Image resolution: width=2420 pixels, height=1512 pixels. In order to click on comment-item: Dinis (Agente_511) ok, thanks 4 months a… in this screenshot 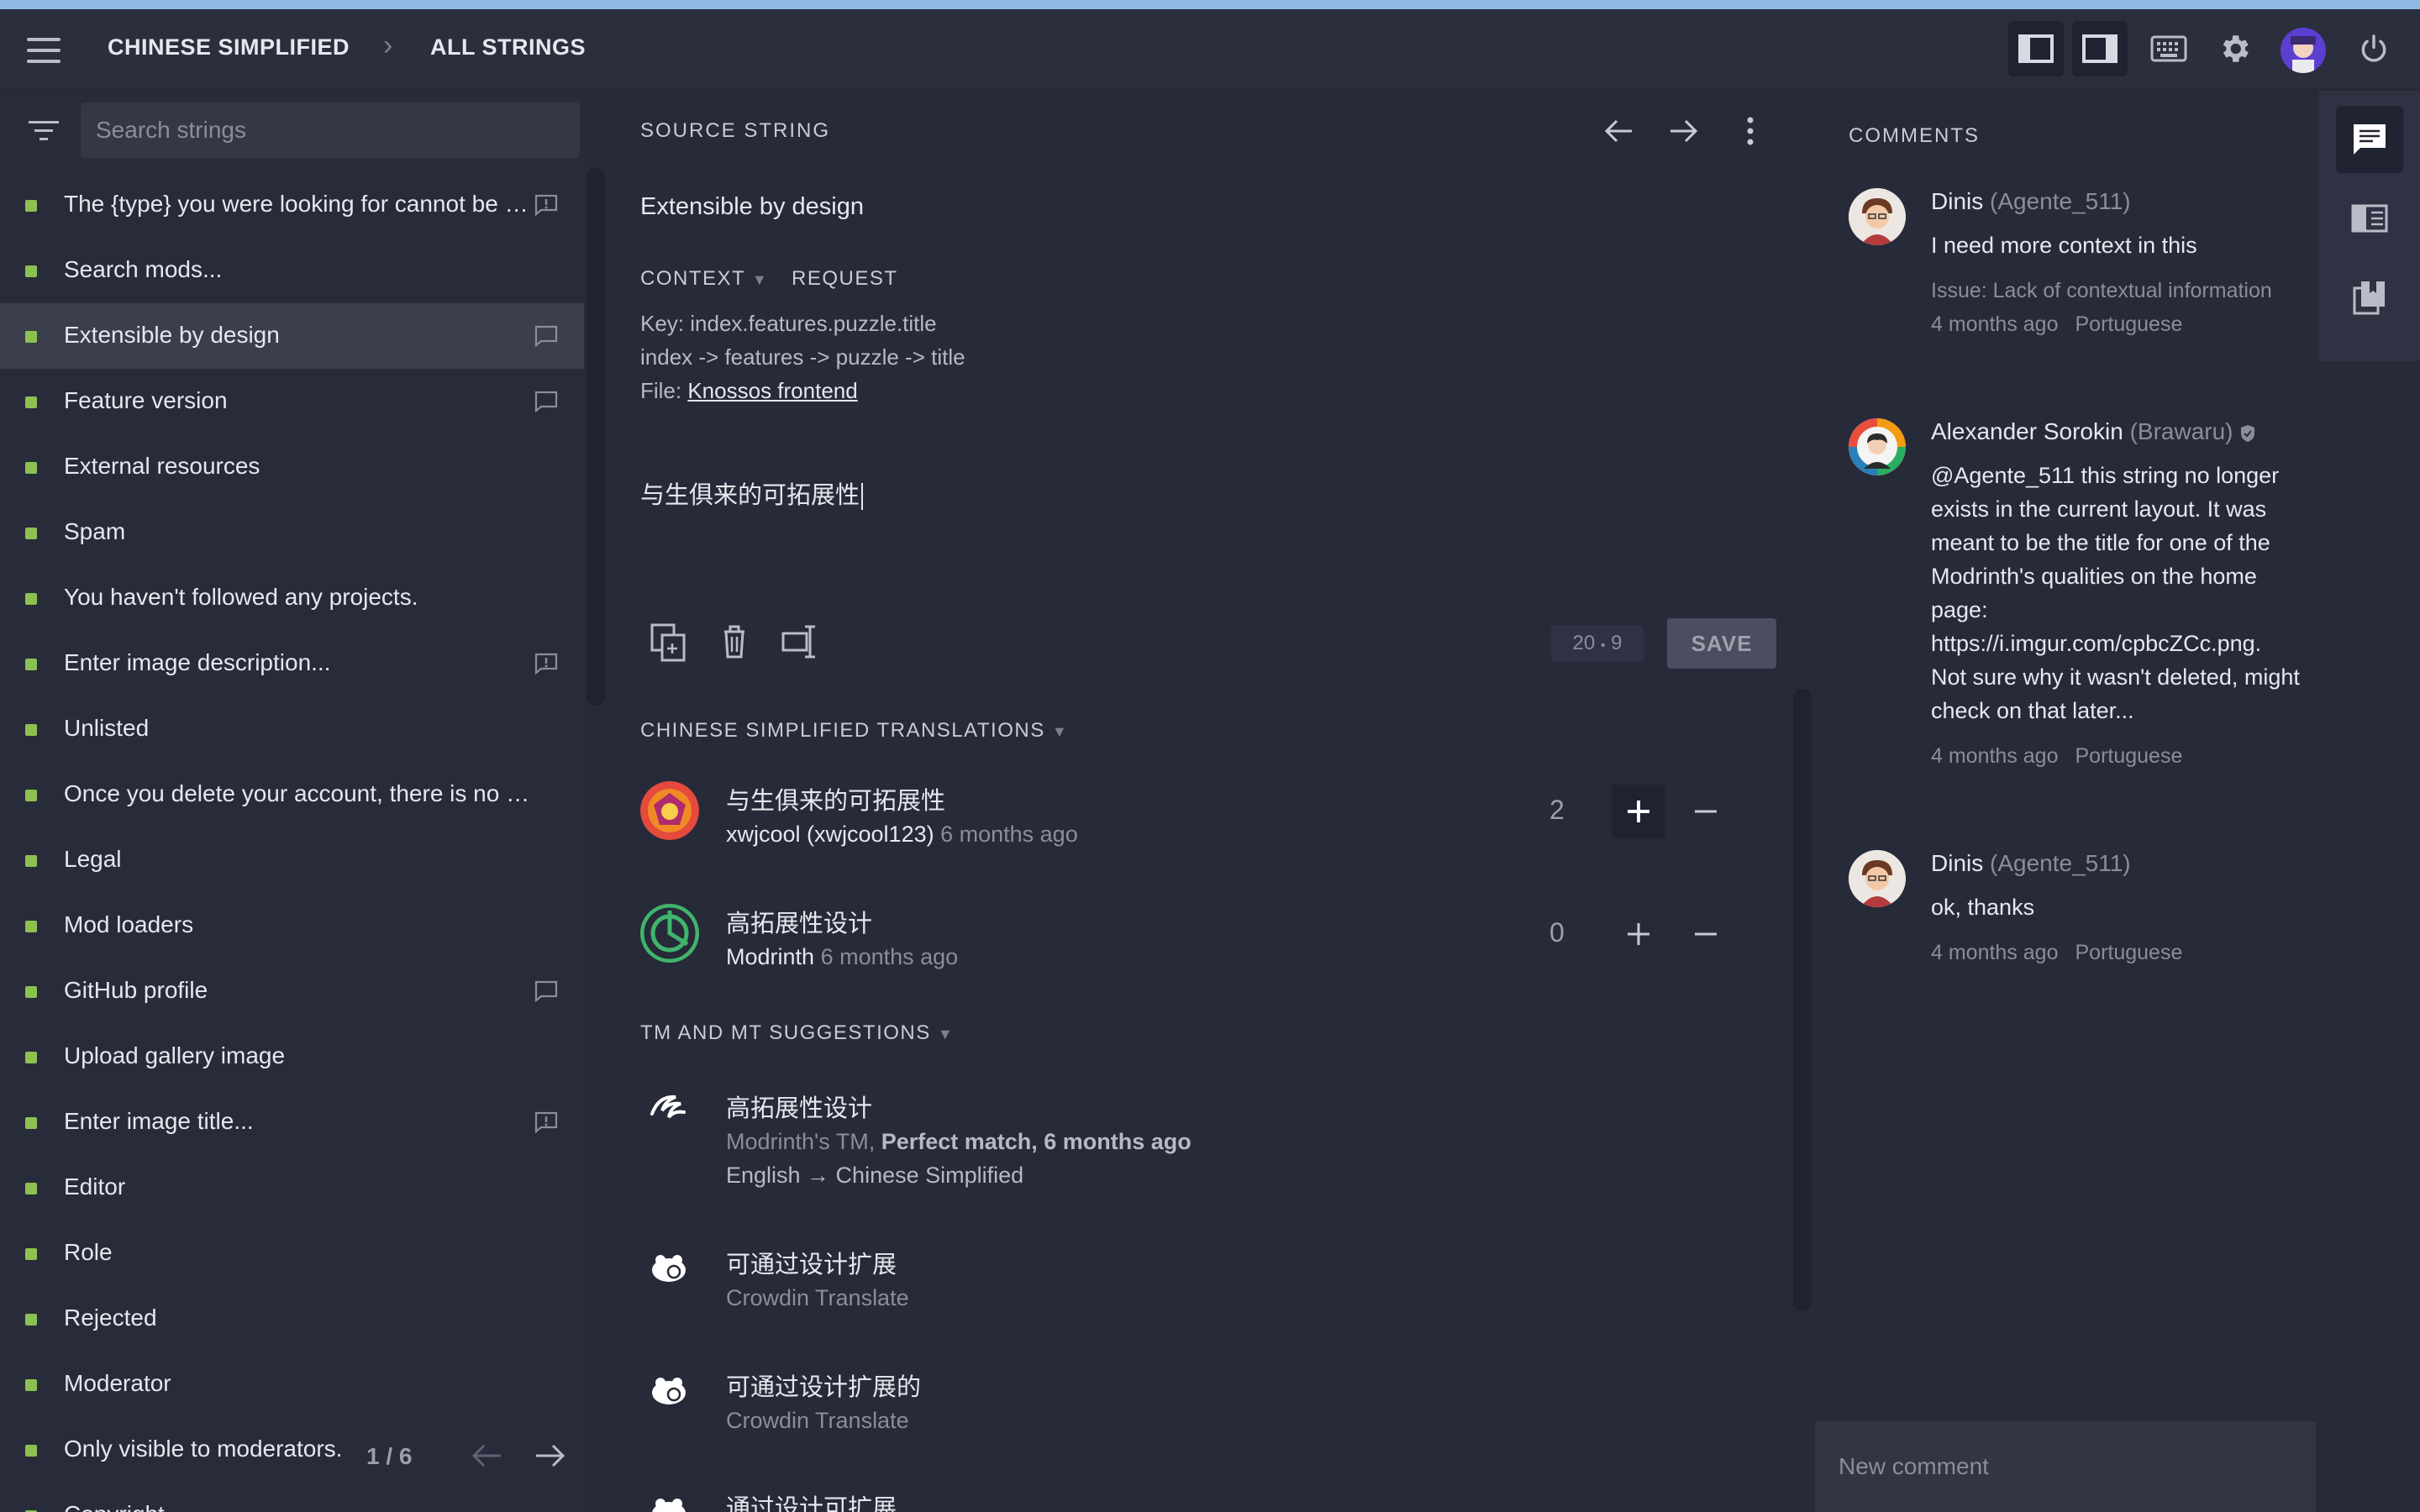, I will do `click(2075, 913)`.